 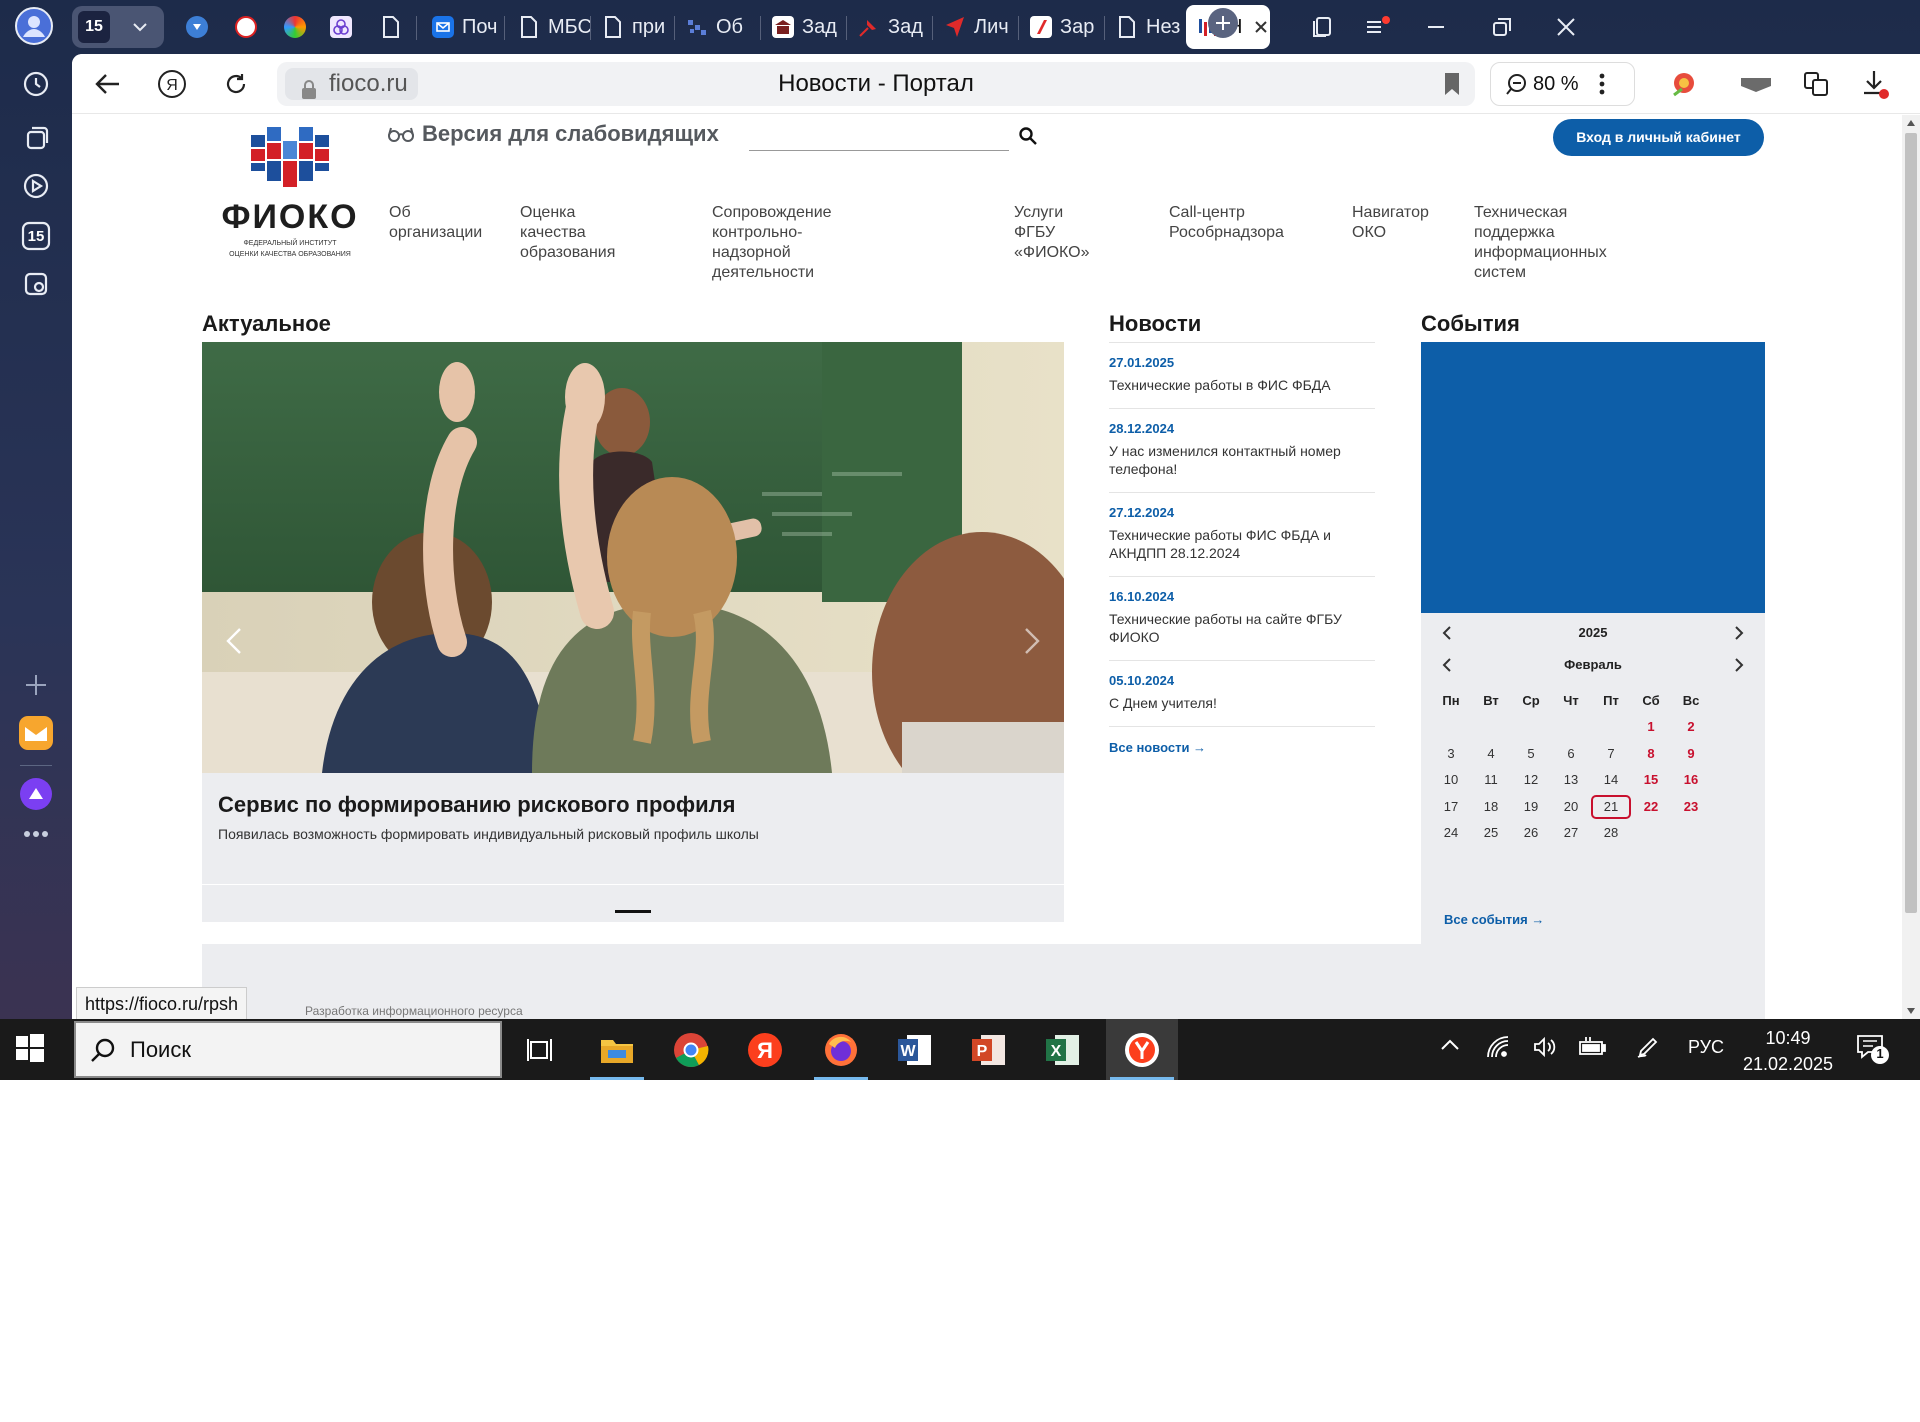 What do you see at coordinates (1531, 780) in the screenshot?
I see `calendar-day: 12` at bounding box center [1531, 780].